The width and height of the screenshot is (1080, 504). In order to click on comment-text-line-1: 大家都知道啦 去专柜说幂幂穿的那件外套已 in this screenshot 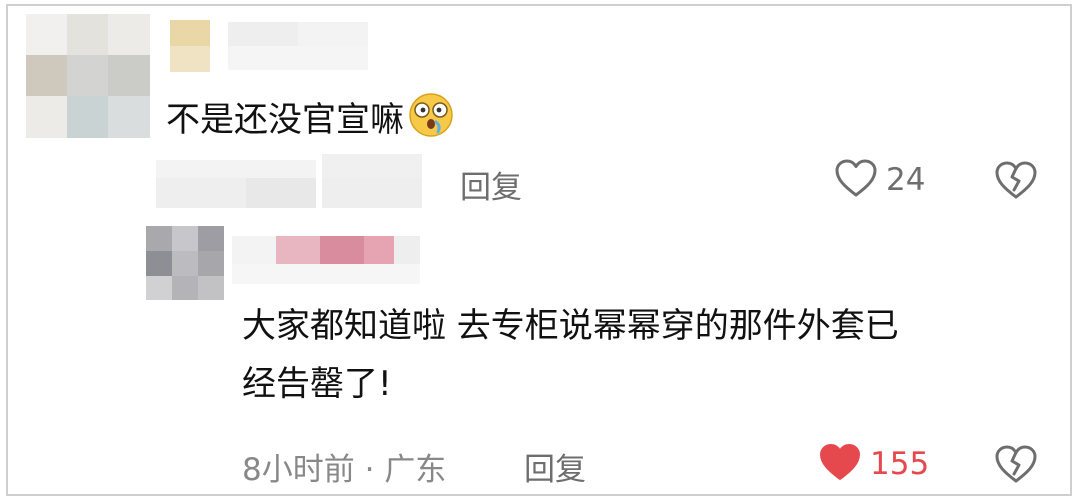, I will do `click(570, 326)`.